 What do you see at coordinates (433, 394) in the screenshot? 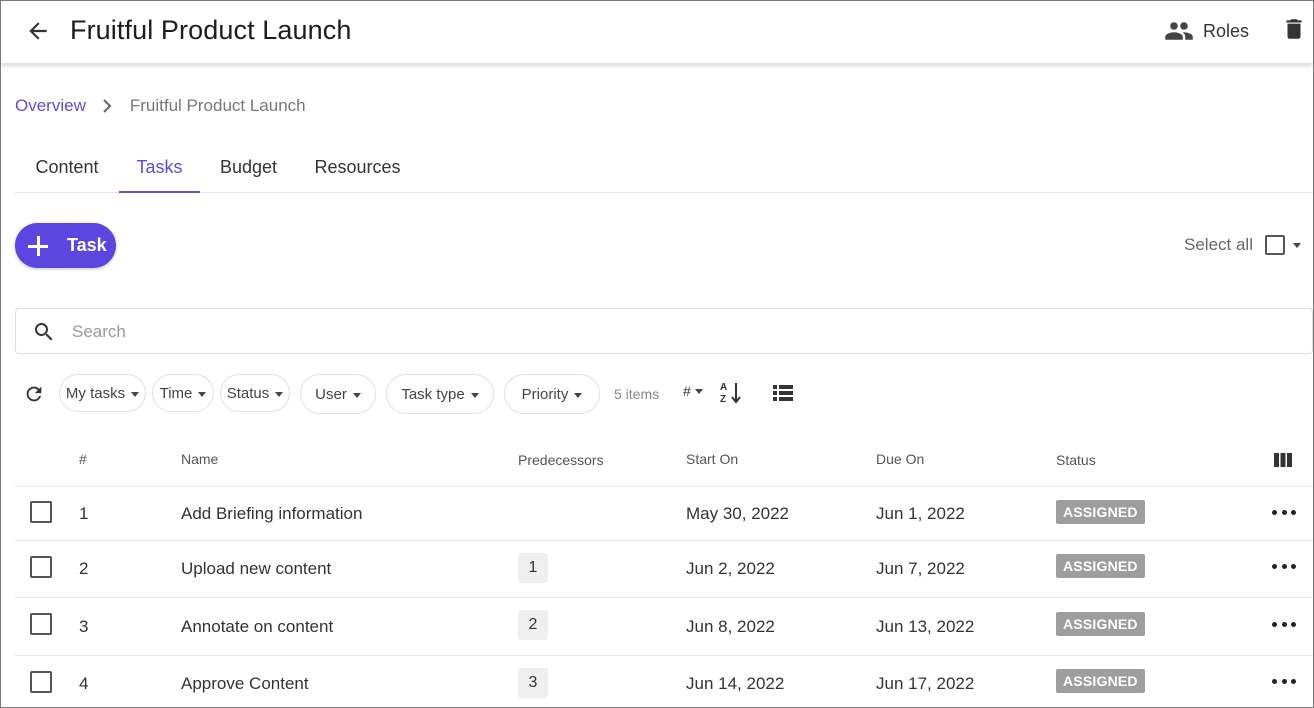
I see `filter-task-type-label: Task type` at bounding box center [433, 394].